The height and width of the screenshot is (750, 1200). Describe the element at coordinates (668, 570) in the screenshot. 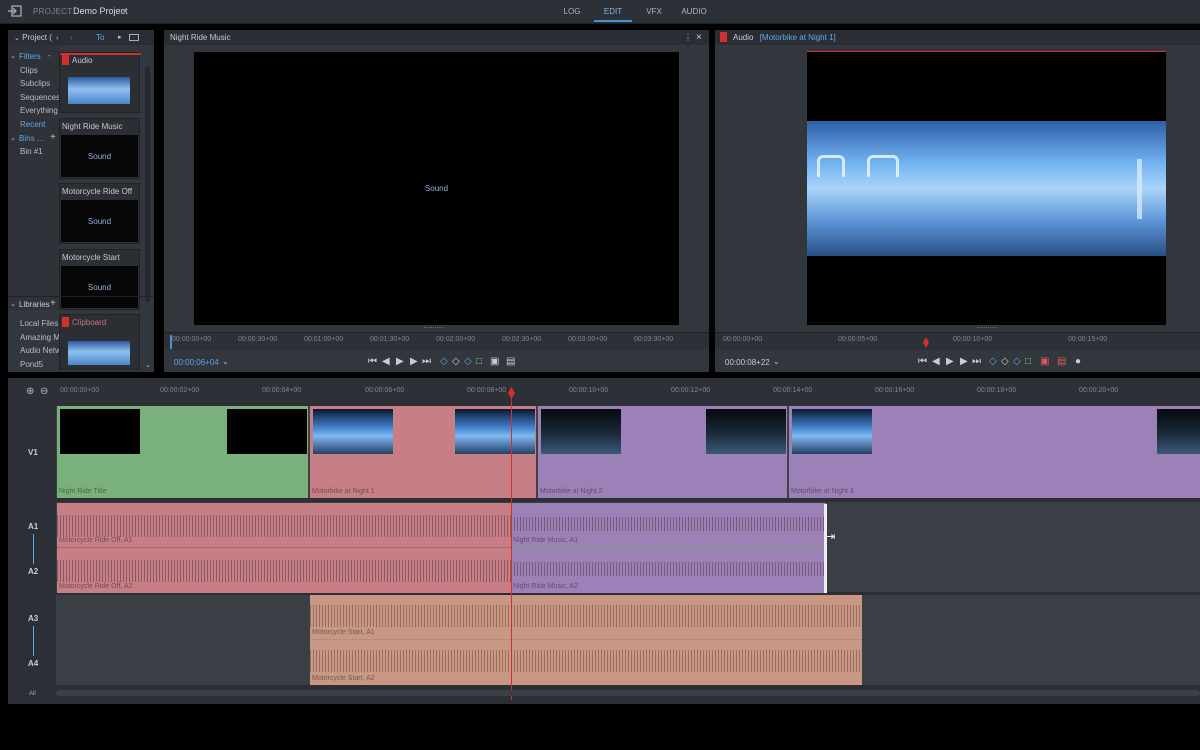

I see `audio-clip: Night Ride Music, A2` at that location.